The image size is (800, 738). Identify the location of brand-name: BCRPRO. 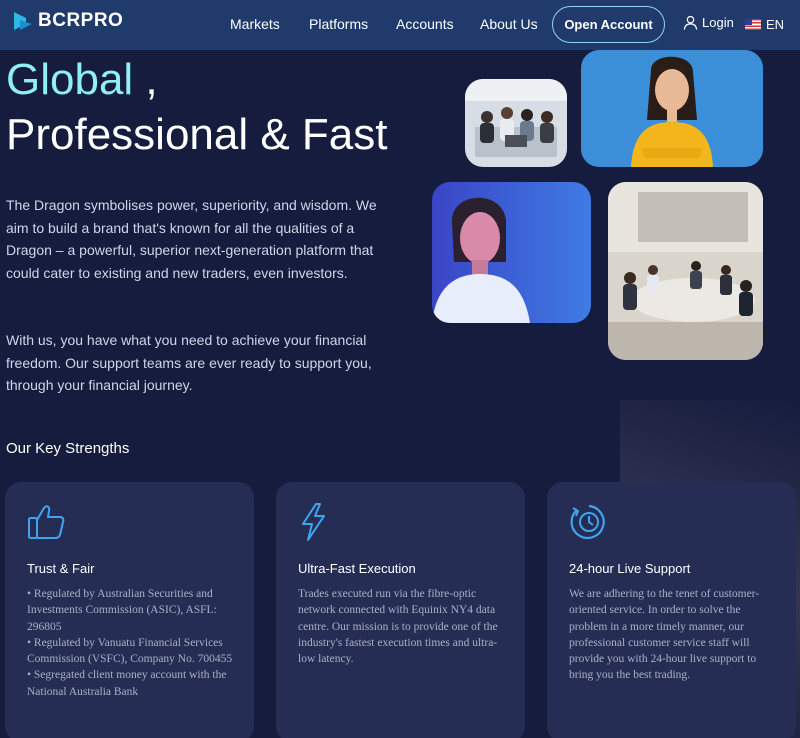
(81, 20).